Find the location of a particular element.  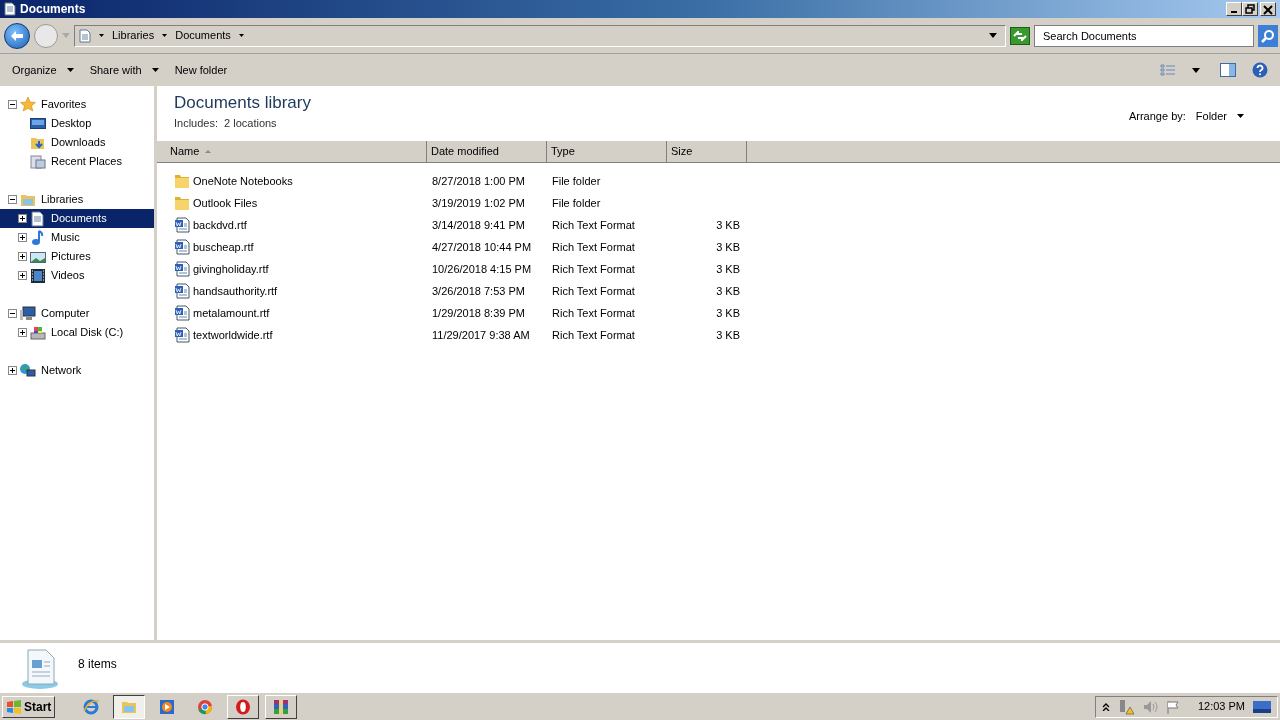

column-header: Name is located at coordinates (292, 151).